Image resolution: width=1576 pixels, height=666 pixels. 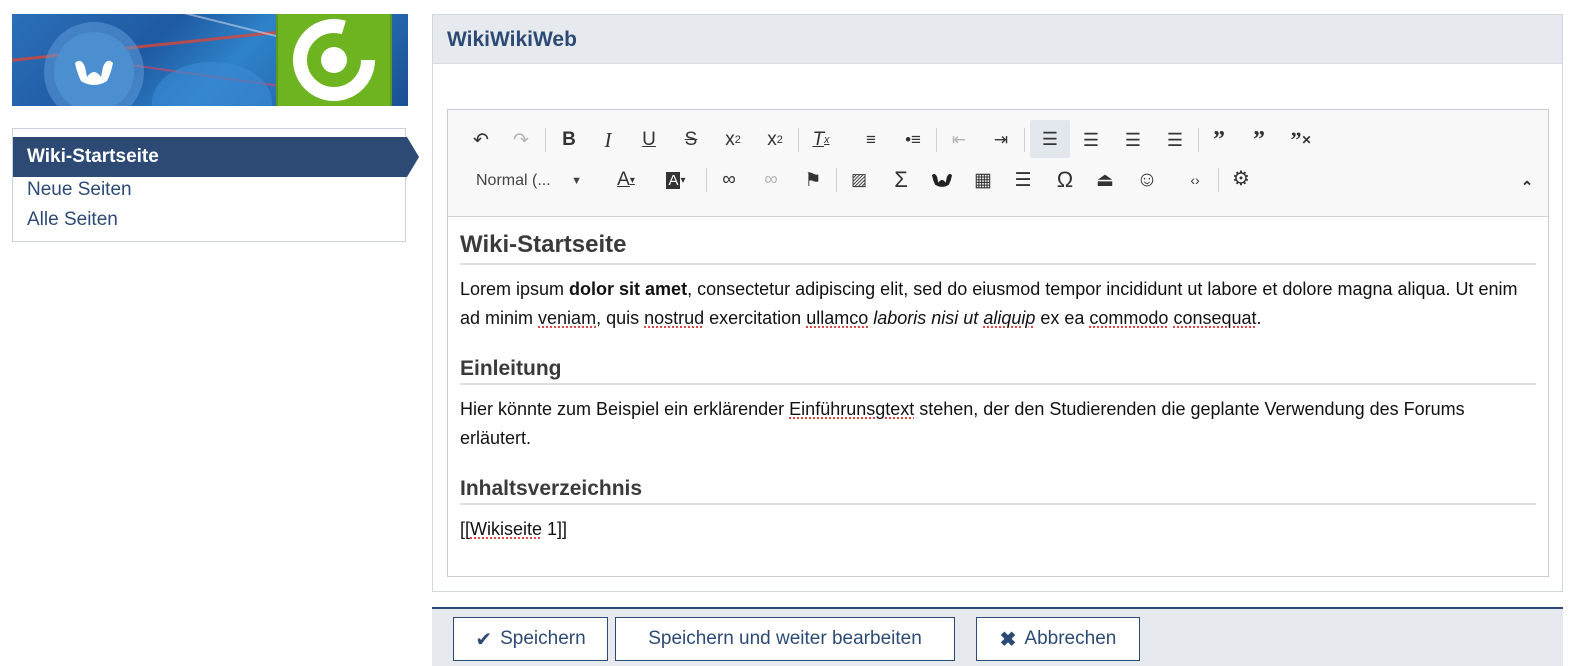 I want to click on collapse-toolbar-icon: ⌃, so click(x=1527, y=187).